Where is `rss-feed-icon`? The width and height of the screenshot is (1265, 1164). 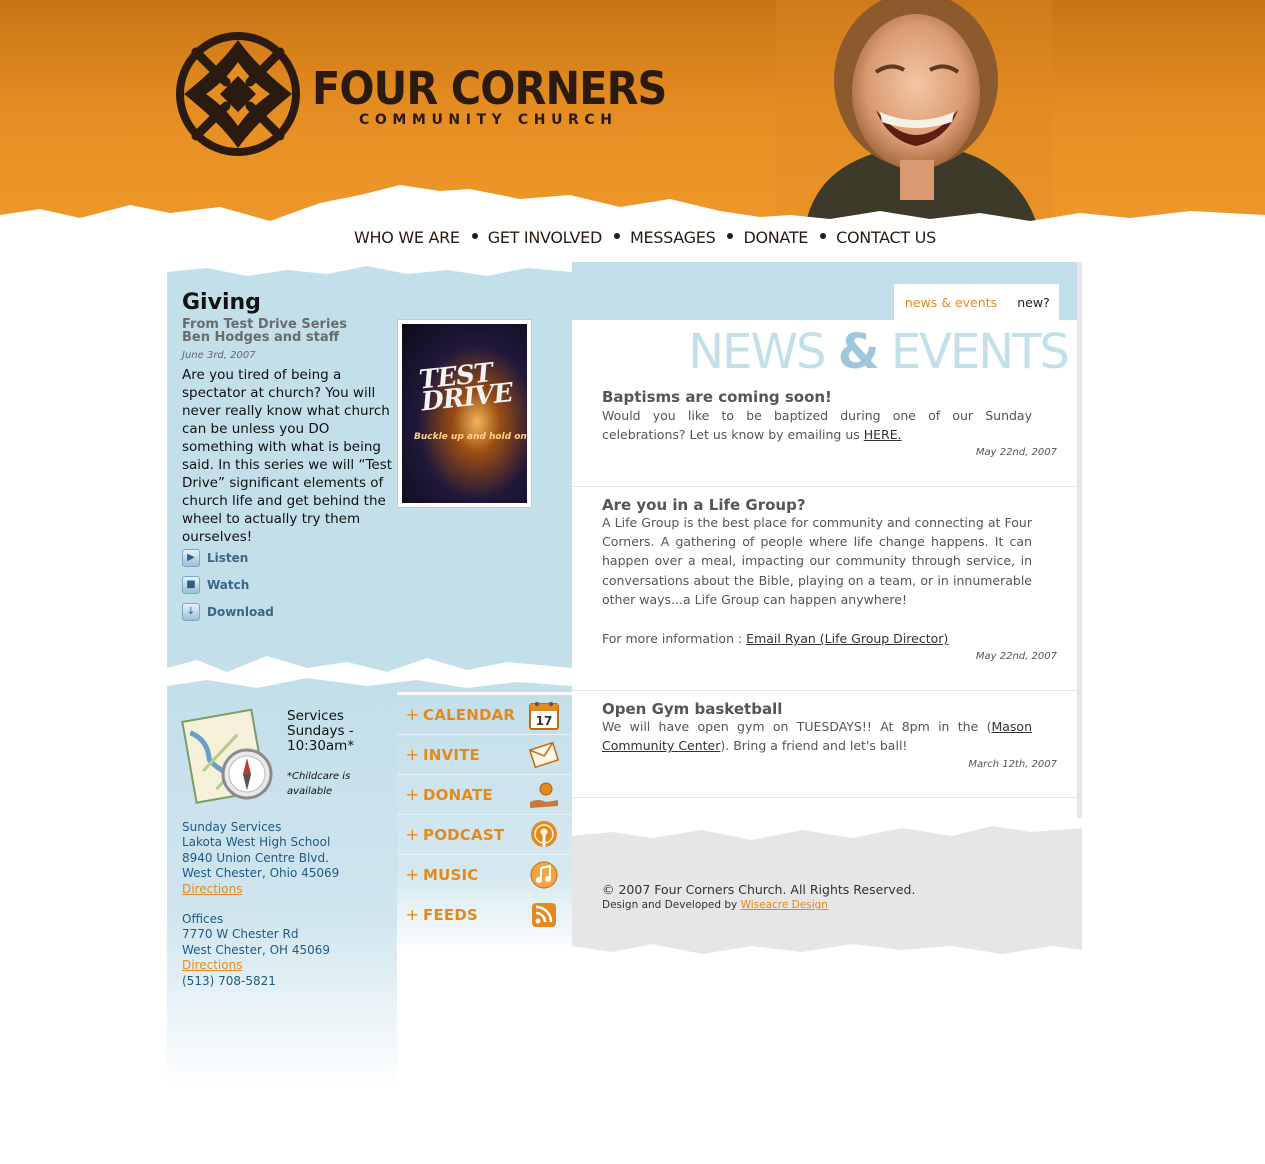
rss-feed-icon is located at coordinates (544, 915).